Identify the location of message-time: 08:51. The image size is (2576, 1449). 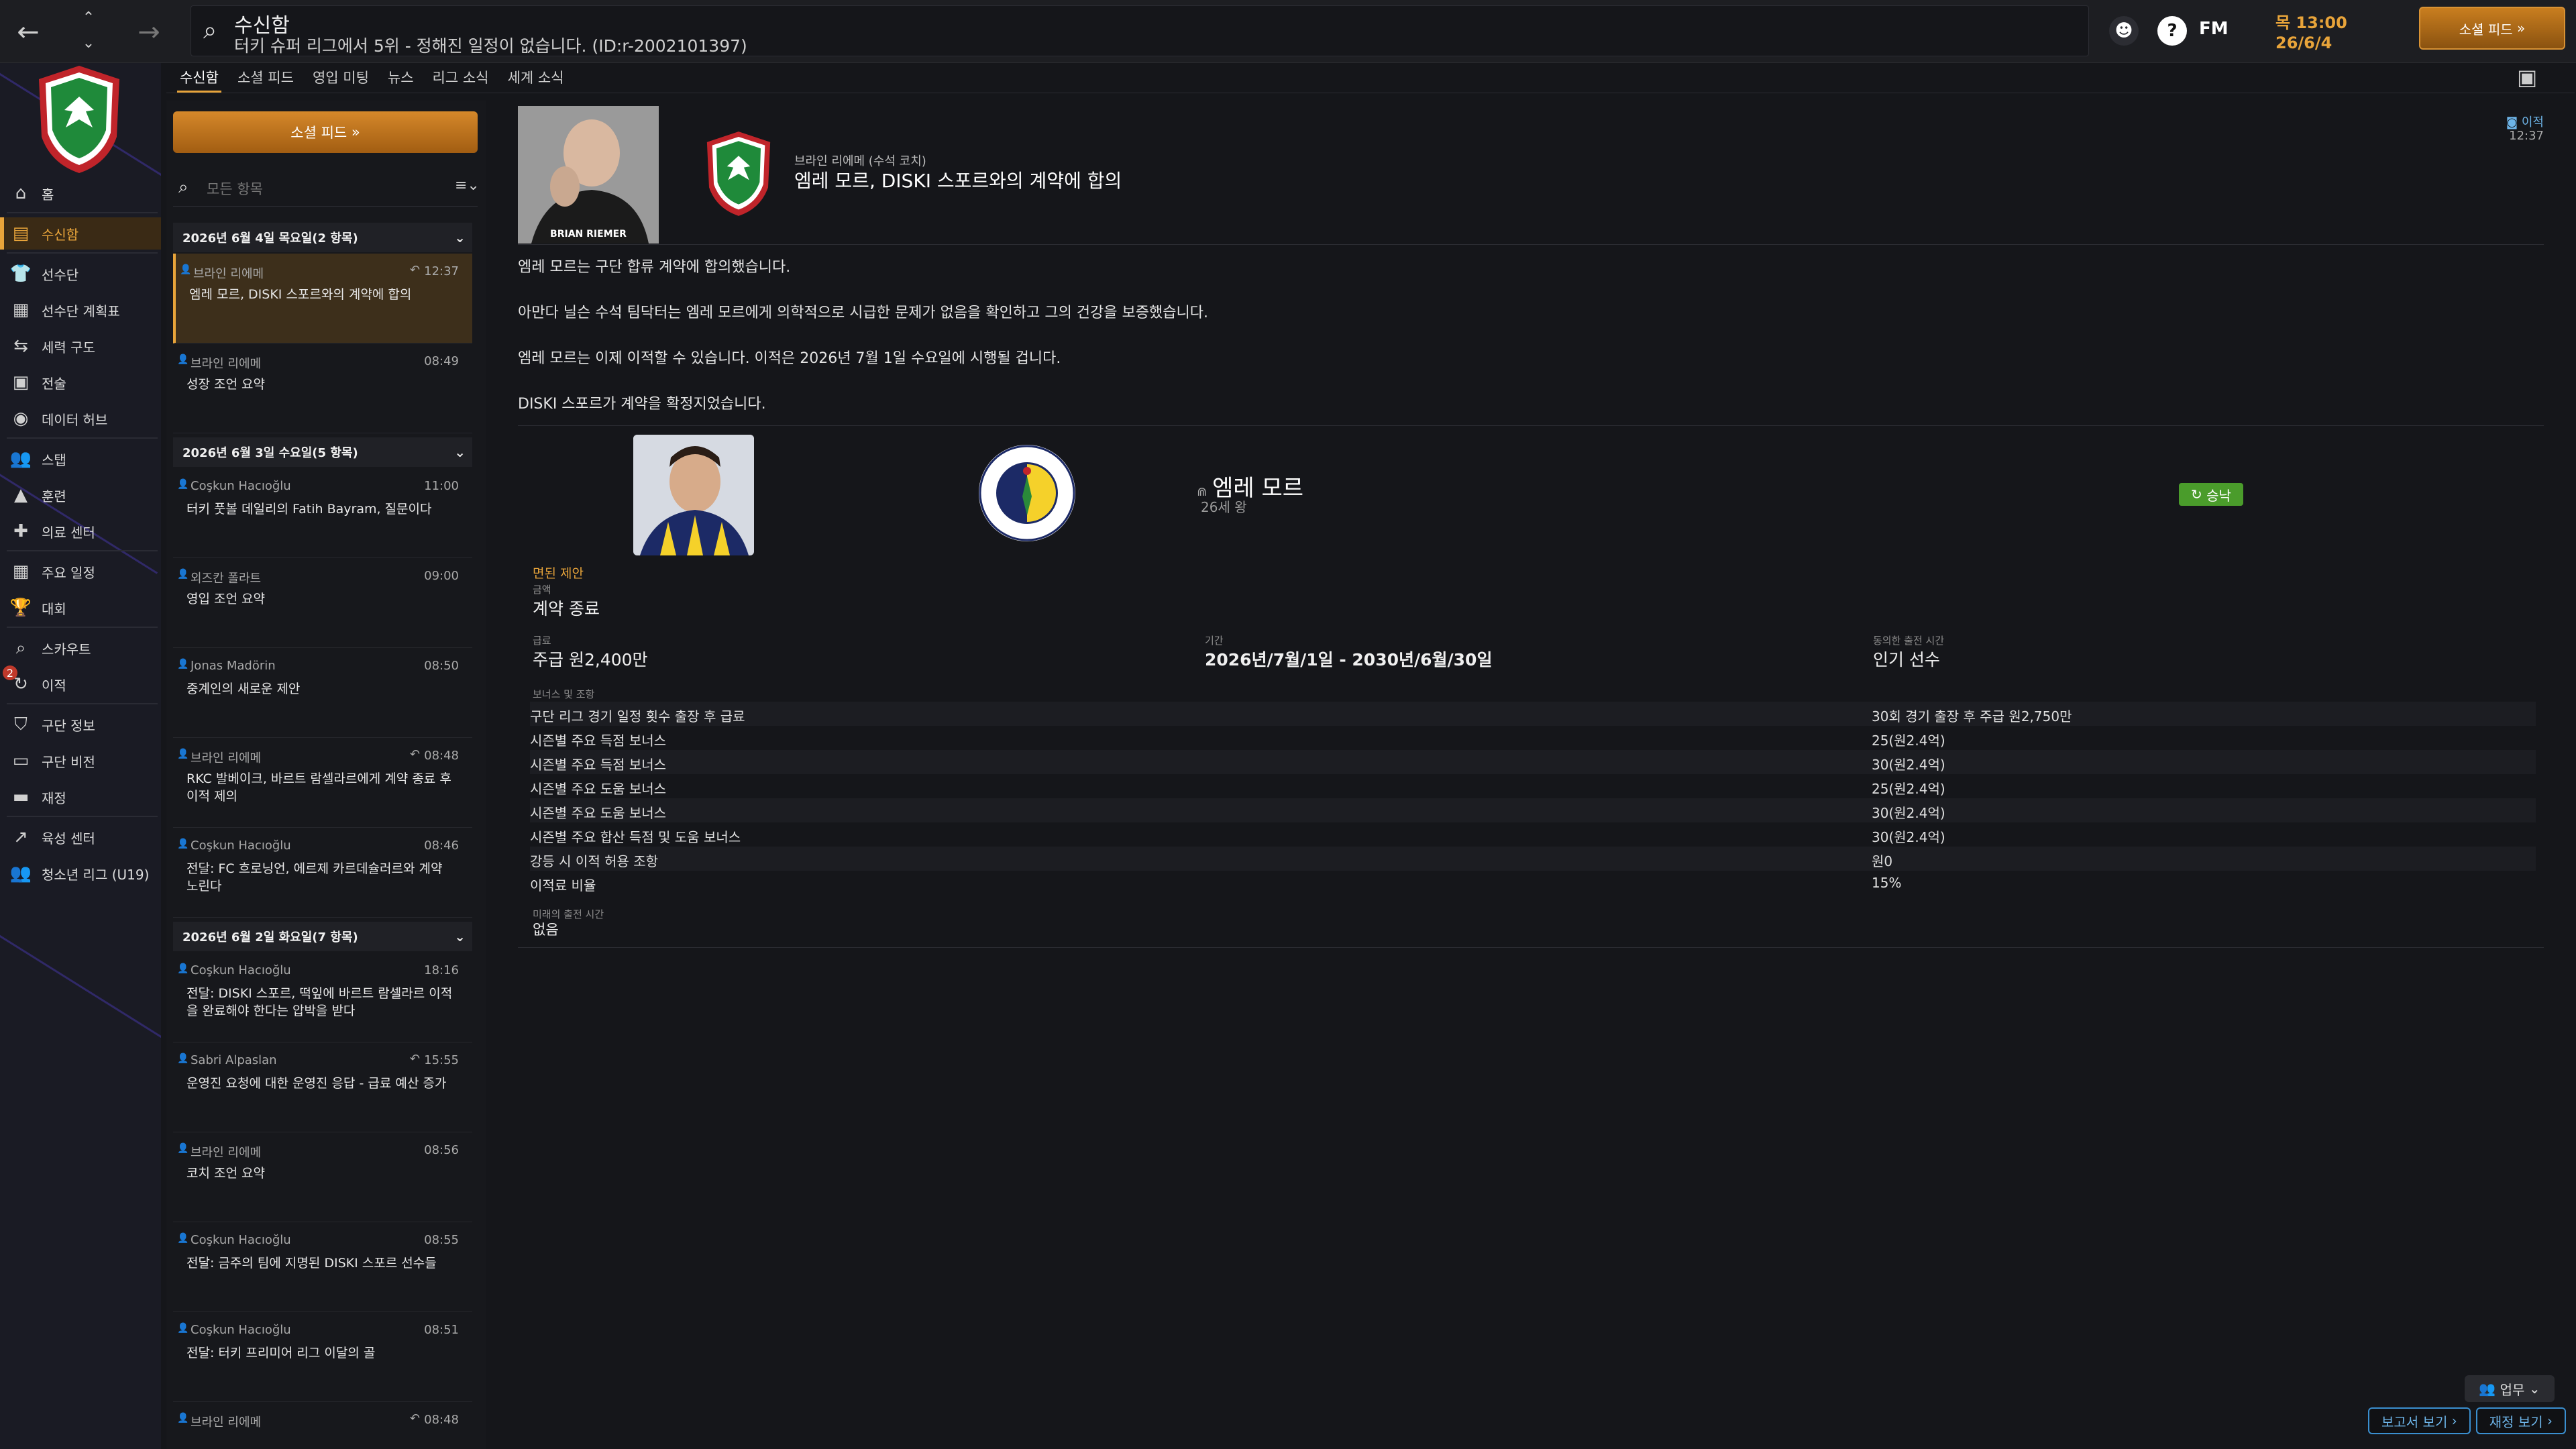
(441, 1330).